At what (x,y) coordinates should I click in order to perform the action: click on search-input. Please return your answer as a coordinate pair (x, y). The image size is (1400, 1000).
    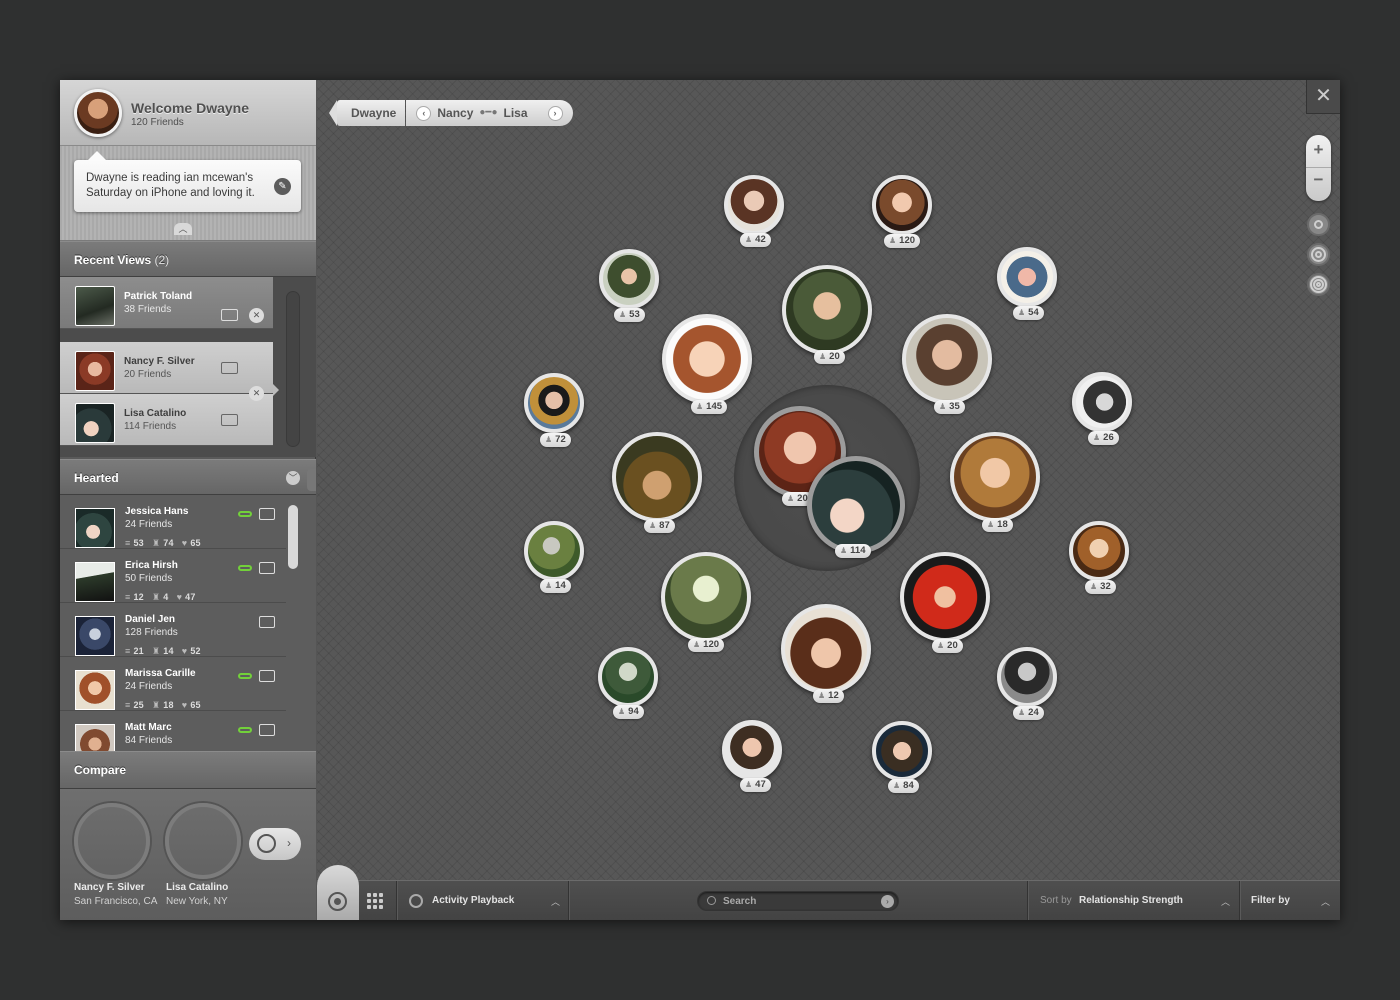
    Looking at the image, I should click on (798, 901).